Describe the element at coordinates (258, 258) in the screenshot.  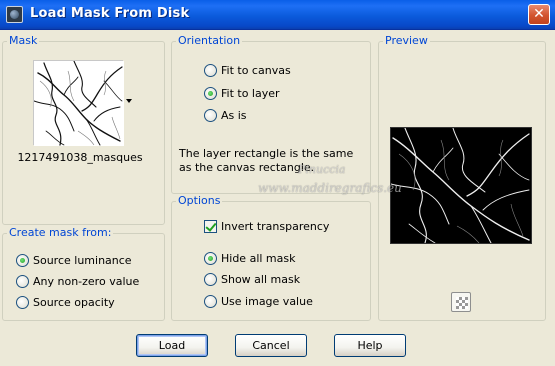
I see `radio-label: Hide all mask` at that location.